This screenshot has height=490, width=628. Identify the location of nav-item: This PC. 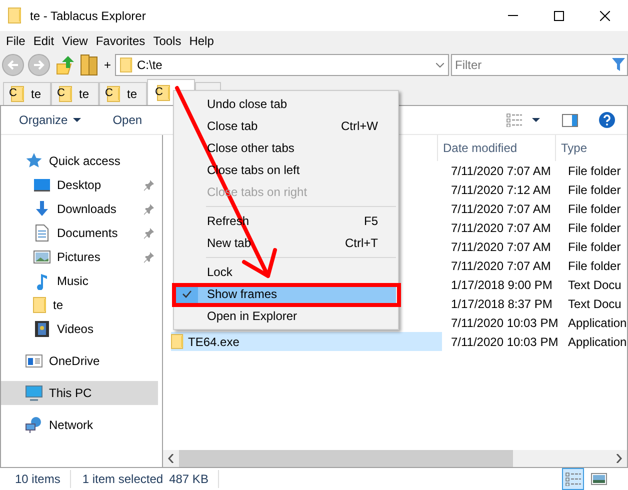
(79, 393).